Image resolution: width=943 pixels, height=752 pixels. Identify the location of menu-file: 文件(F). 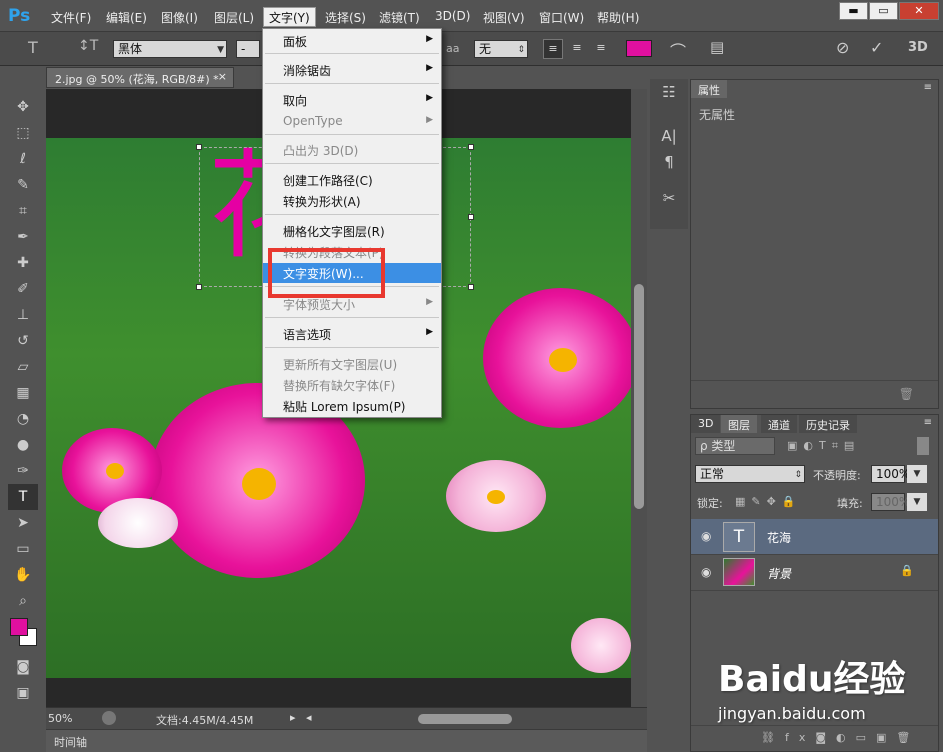
(71, 18).